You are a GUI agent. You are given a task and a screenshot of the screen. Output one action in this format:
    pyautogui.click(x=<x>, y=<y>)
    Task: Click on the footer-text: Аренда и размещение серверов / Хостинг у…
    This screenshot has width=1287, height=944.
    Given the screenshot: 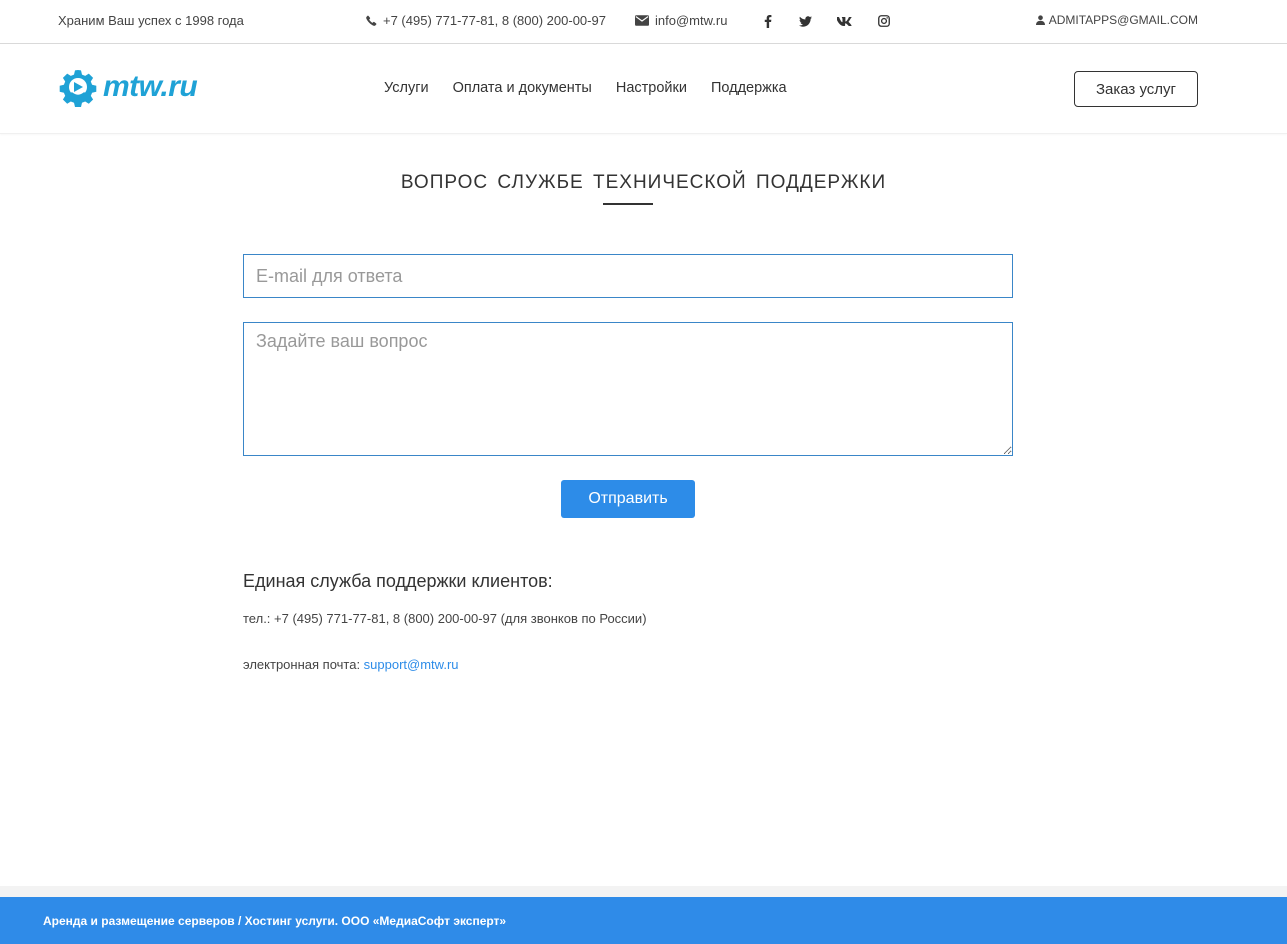 What is the action you would take?
    pyautogui.click(x=275, y=920)
    